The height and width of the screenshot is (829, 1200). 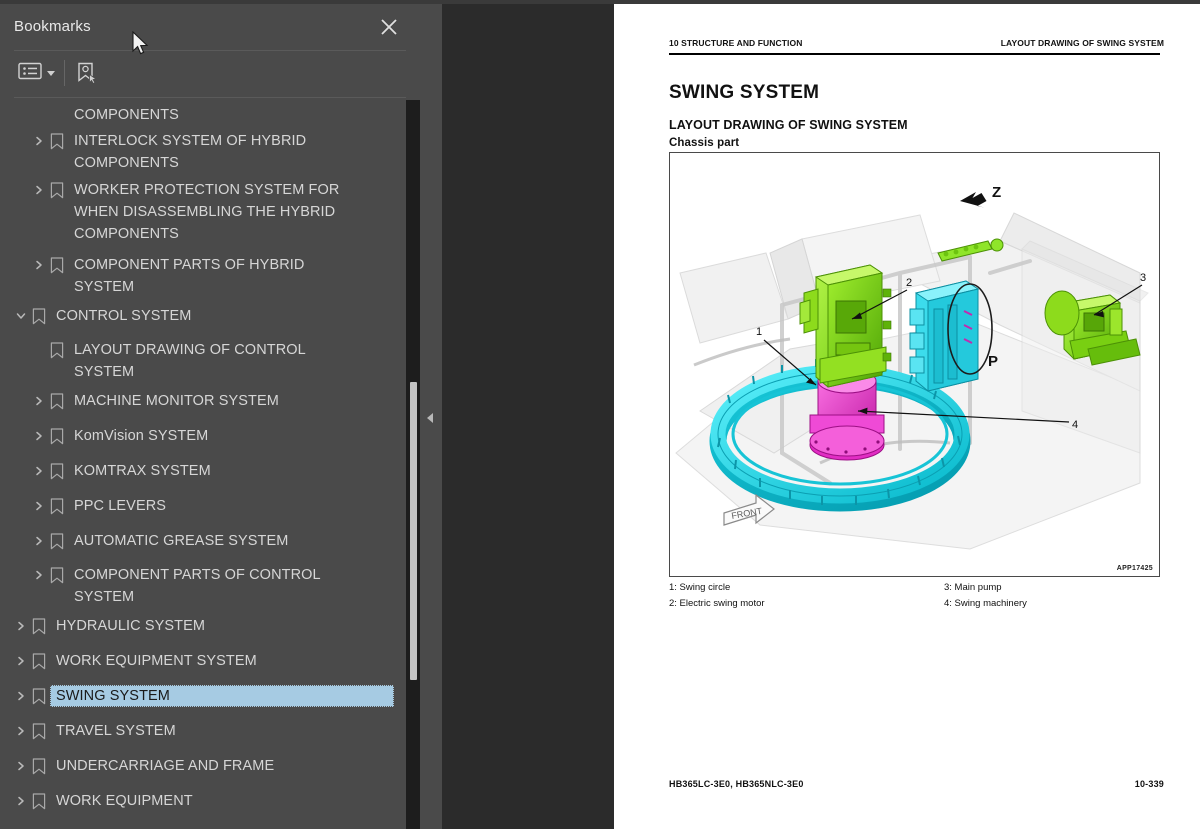 I want to click on page-title: SWING SYSTEM, so click(x=744, y=92).